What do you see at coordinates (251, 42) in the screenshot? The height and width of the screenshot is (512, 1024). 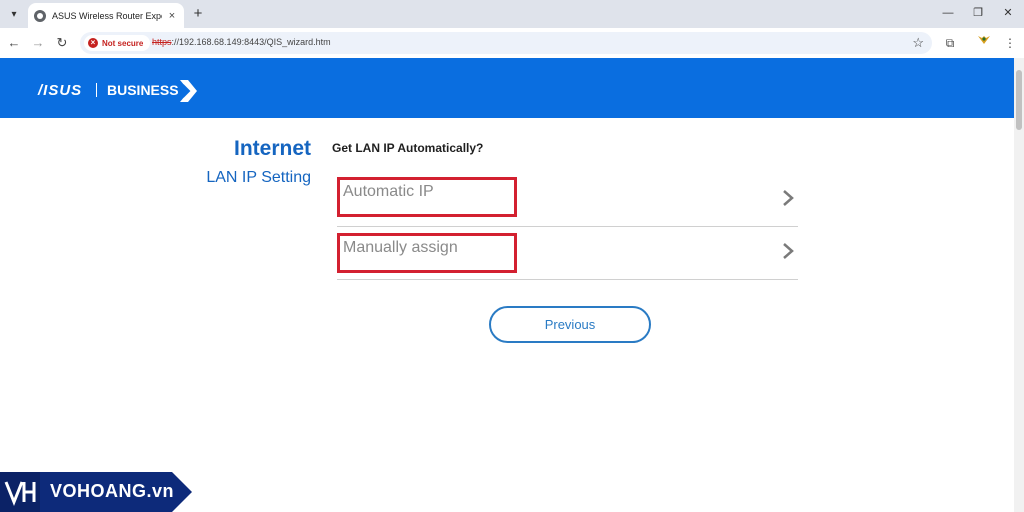 I see `url-path: ://192.168.68.149:8443/QIS_wizard.htm` at bounding box center [251, 42].